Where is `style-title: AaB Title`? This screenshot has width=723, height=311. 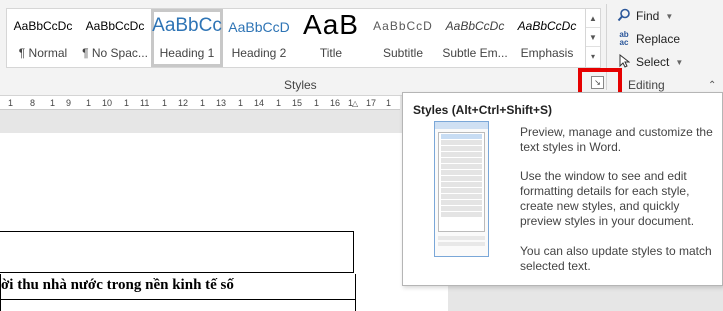
style-title: AaB Title is located at coordinates (331, 38).